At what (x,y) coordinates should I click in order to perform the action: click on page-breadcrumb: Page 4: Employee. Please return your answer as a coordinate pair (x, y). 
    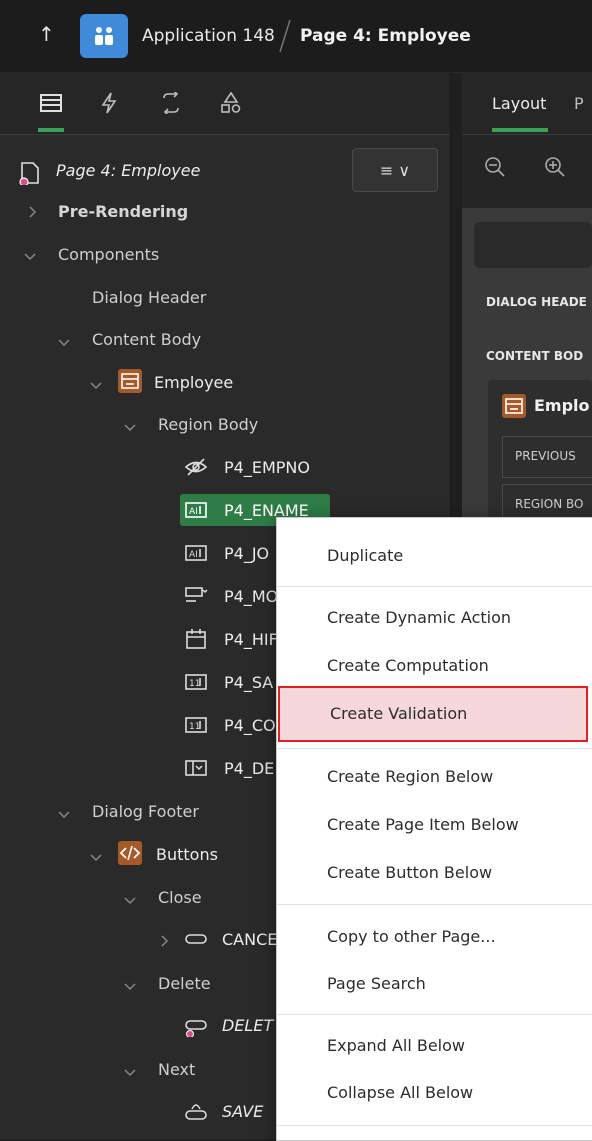
    Looking at the image, I should click on (385, 36).